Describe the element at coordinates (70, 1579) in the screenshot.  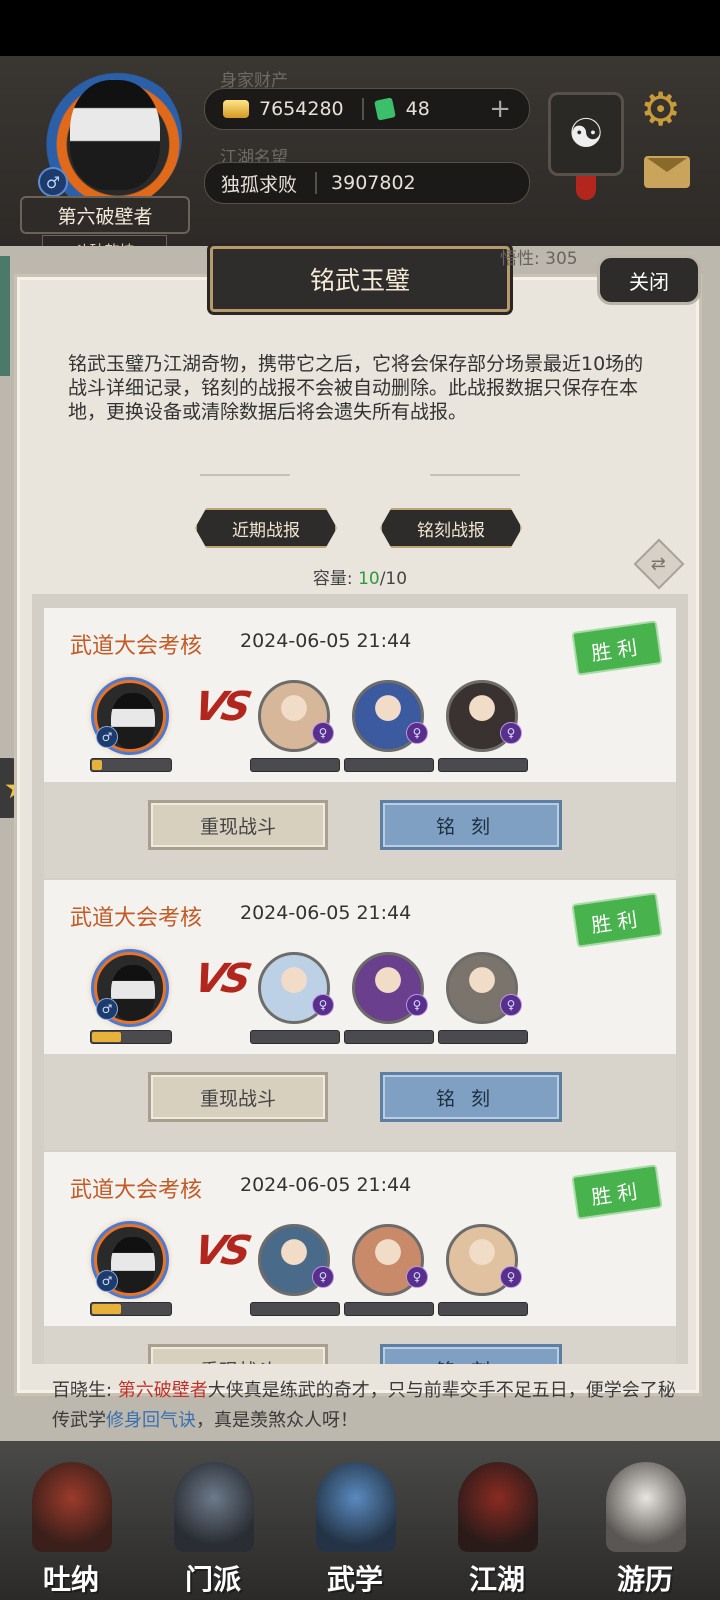
I see `nav-label: 吐纳` at that location.